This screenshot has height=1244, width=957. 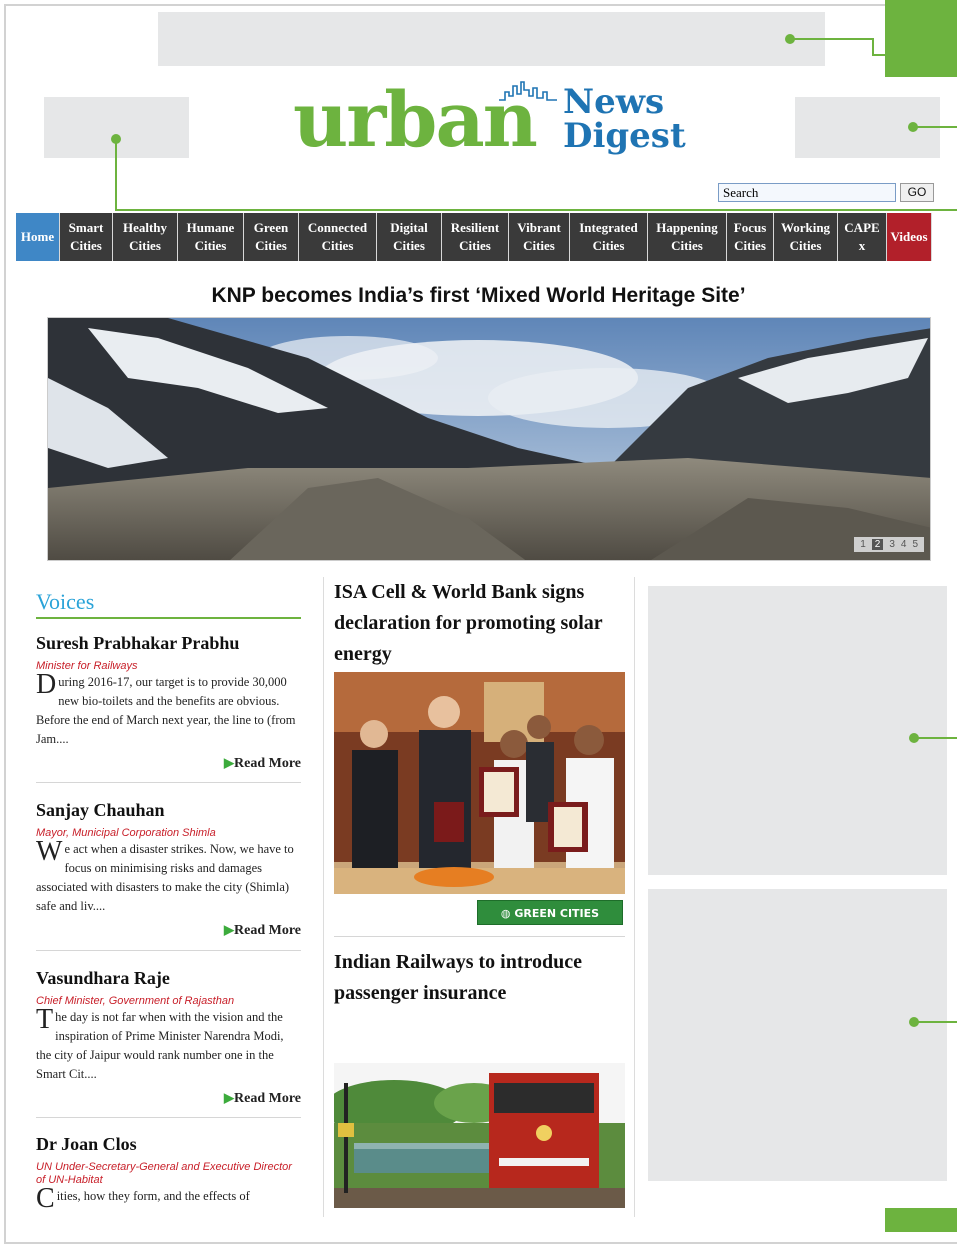 What do you see at coordinates (126, 833) in the screenshot?
I see `voice-role: Mayor, Municipal Corporation Shimla` at bounding box center [126, 833].